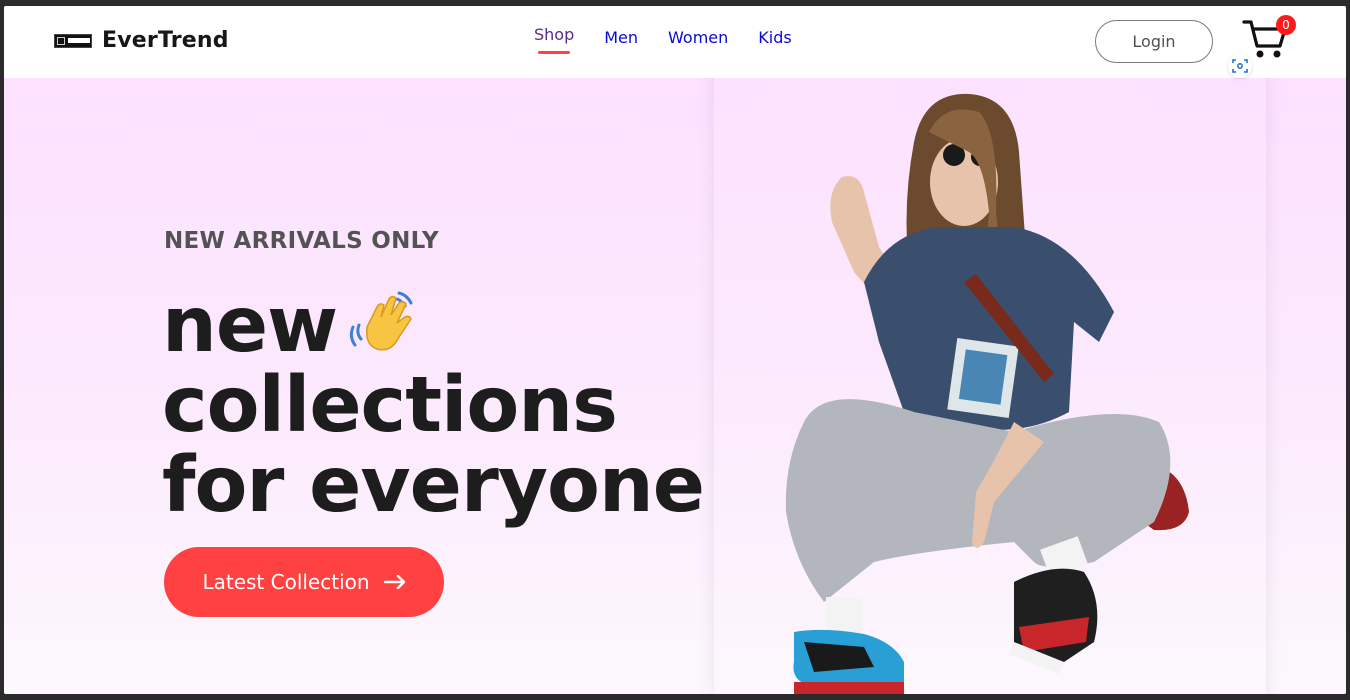 Image resolution: width=1350 pixels, height=700 pixels. What do you see at coordinates (390, 405) in the screenshot?
I see `hero-title-line-2: collections` at bounding box center [390, 405].